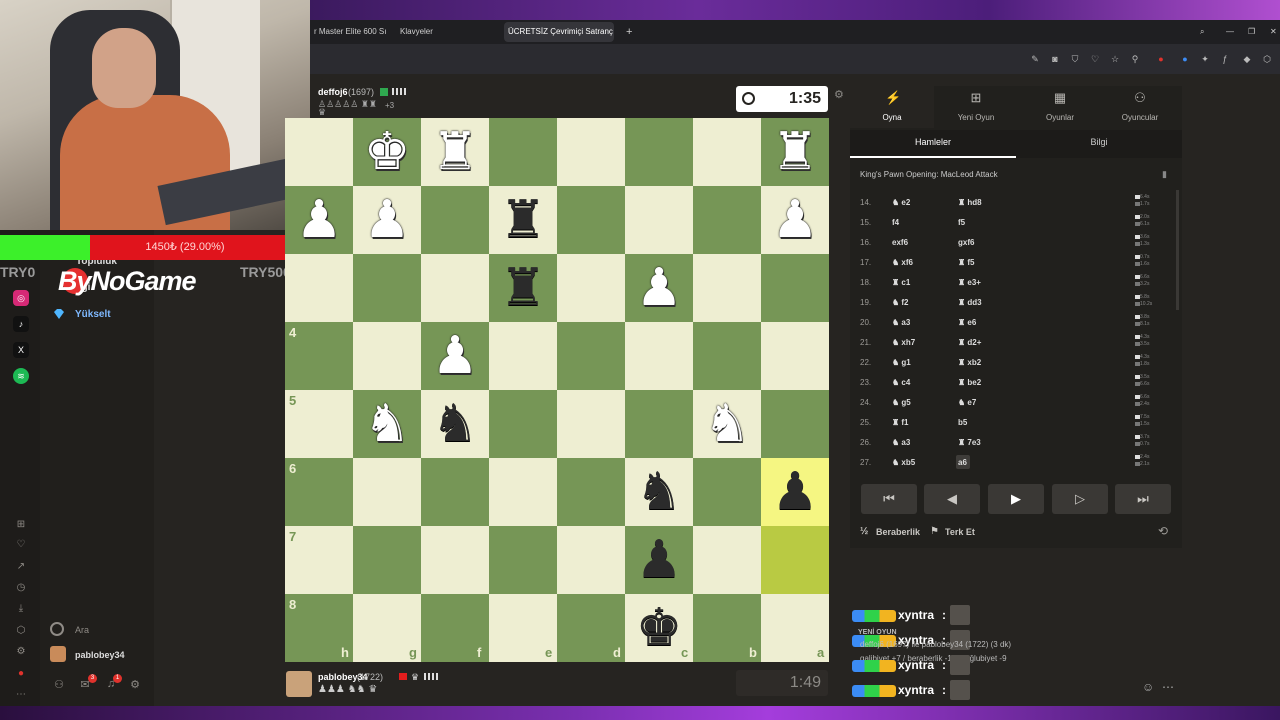 The width and height of the screenshot is (1280, 720). Describe the element at coordinates (455, 424) in the screenshot. I see `black-piece-f5: ♞` at that location.